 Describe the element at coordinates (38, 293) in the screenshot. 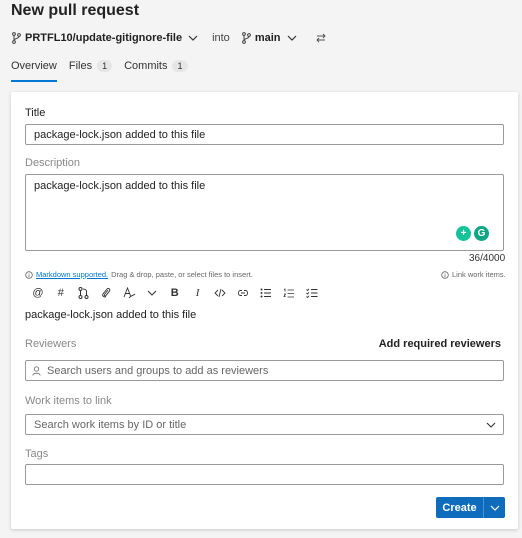

I see `mention-icon: @` at that location.